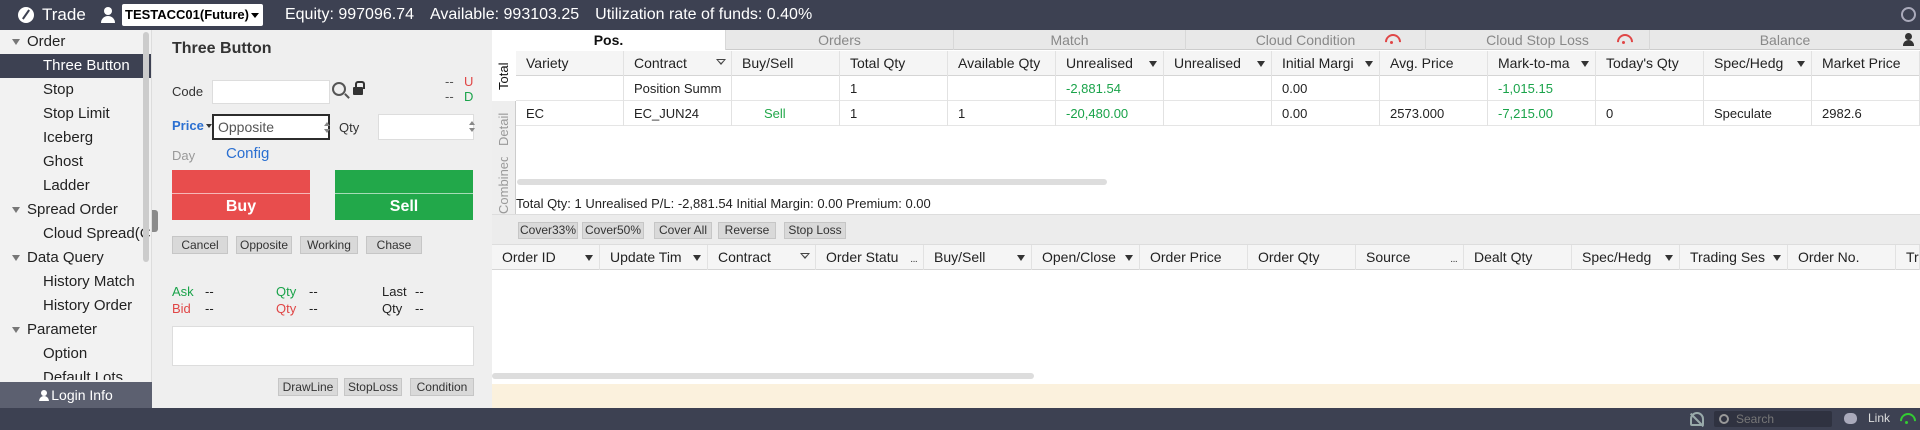 This screenshot has height=430, width=1920. Describe the element at coordinates (75, 138) in the screenshot. I see `nav-item-iceberg: Iceberg` at that location.